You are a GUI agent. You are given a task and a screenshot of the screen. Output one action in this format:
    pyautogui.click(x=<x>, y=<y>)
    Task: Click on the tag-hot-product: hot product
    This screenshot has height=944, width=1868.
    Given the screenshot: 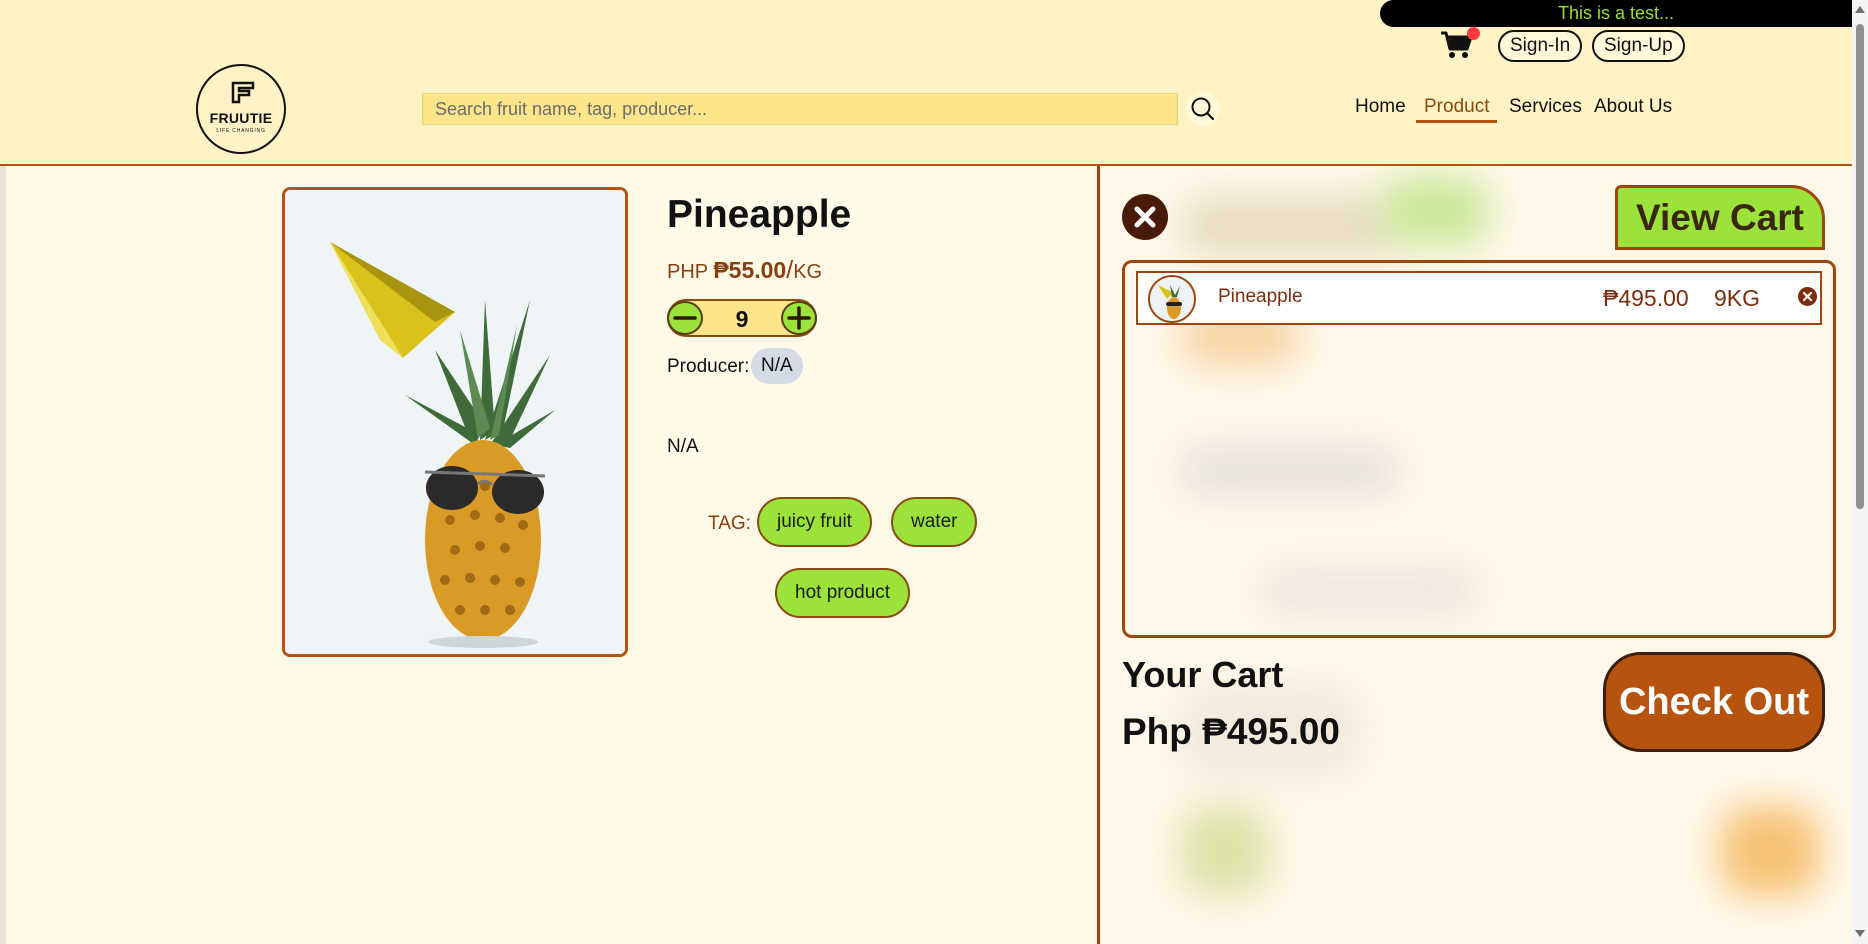 What is the action you would take?
    pyautogui.click(x=843, y=593)
    